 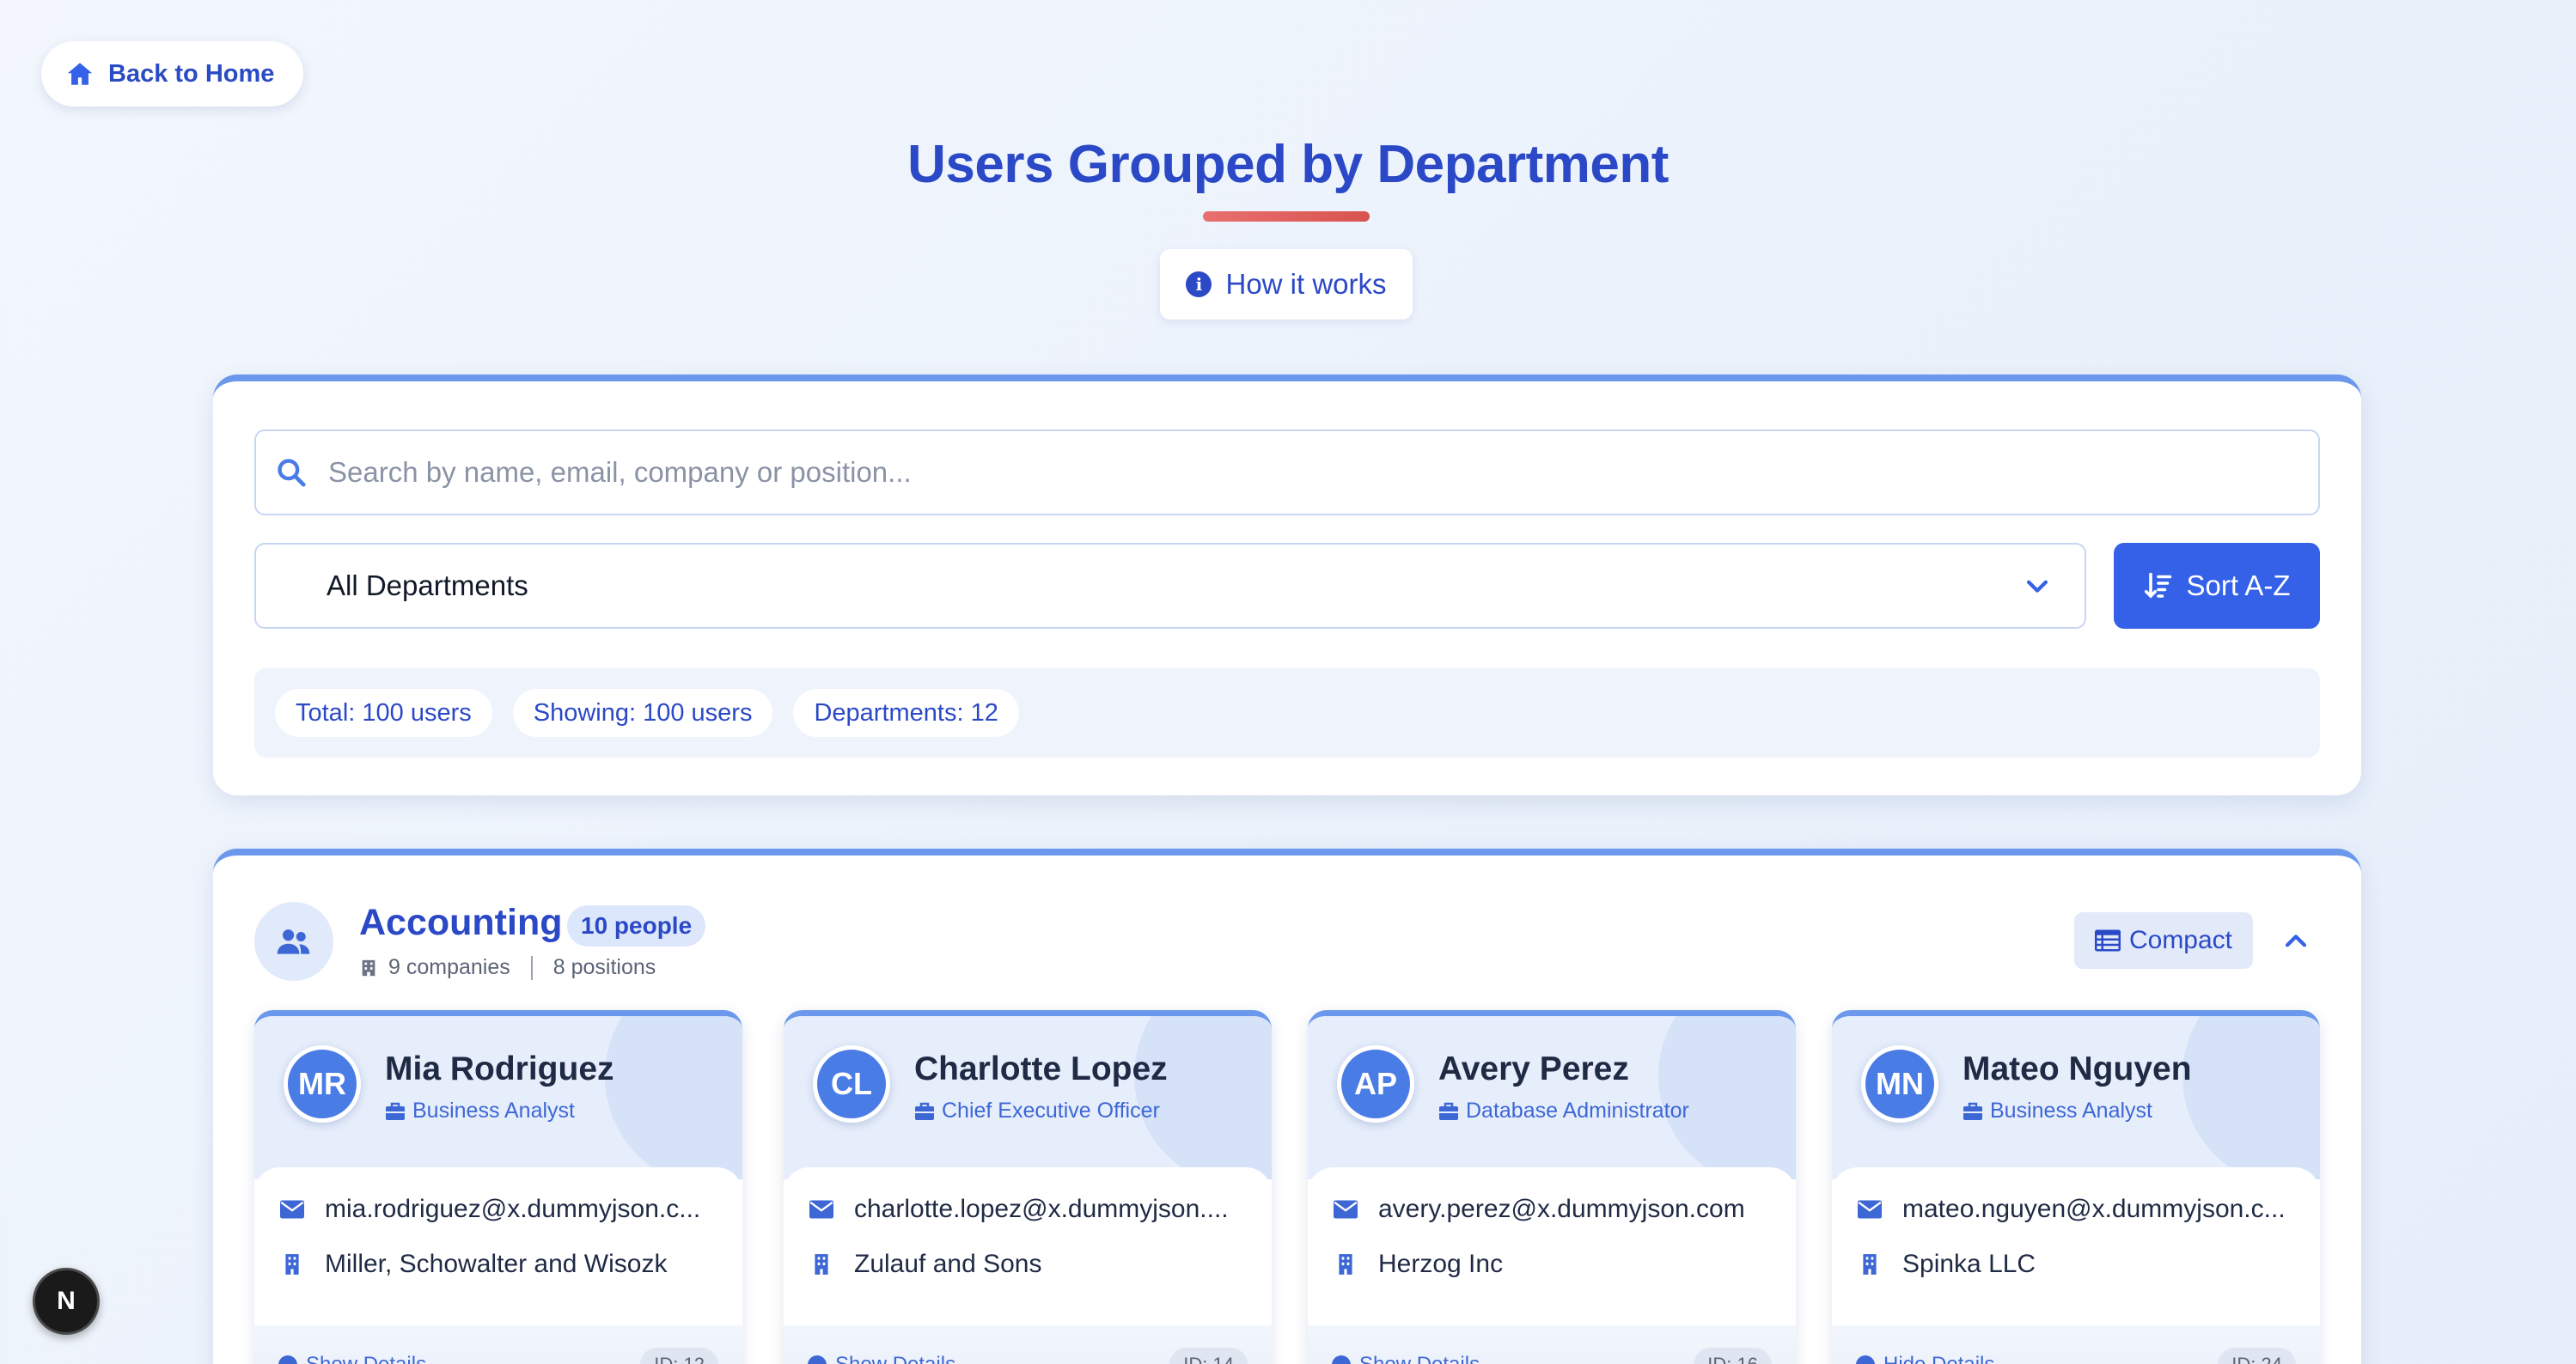 I want to click on title-underline, so click(x=1286, y=216).